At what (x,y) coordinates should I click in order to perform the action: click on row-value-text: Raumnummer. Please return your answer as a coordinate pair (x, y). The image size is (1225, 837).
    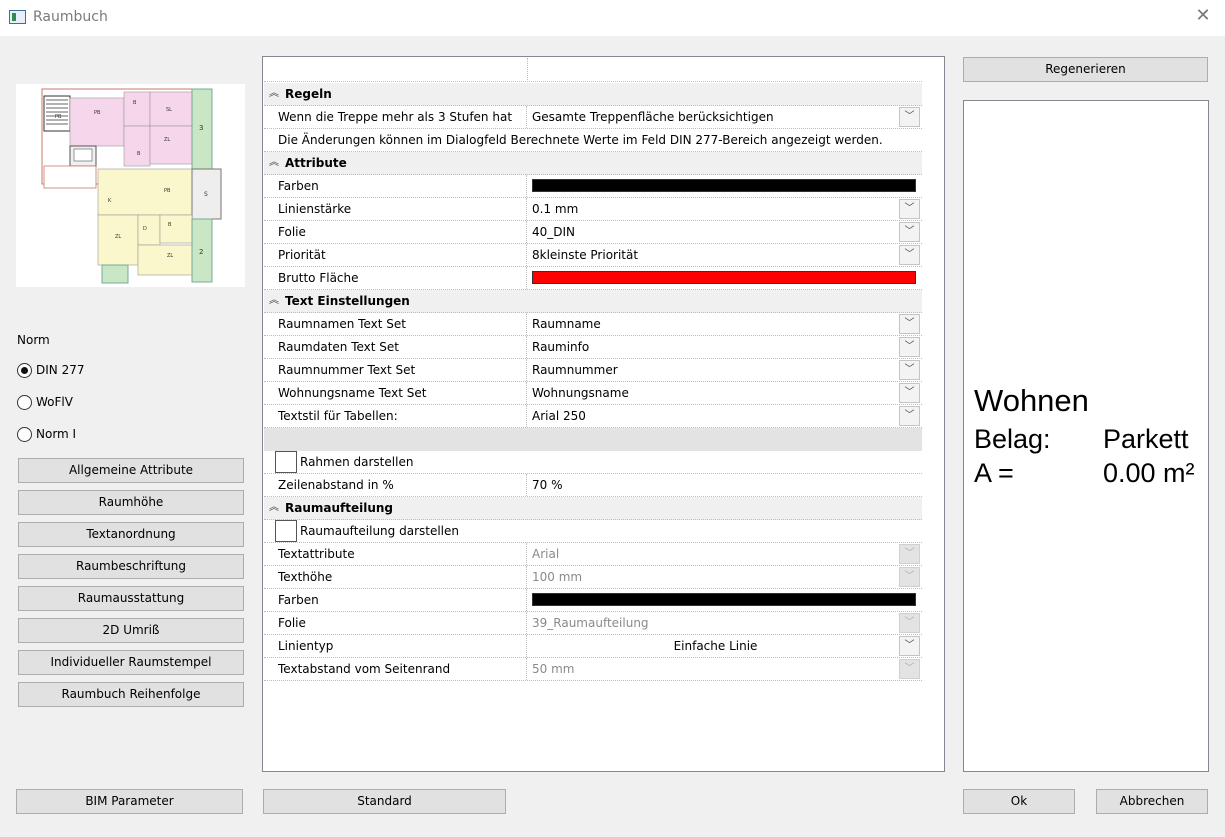
    Looking at the image, I should click on (575, 370).